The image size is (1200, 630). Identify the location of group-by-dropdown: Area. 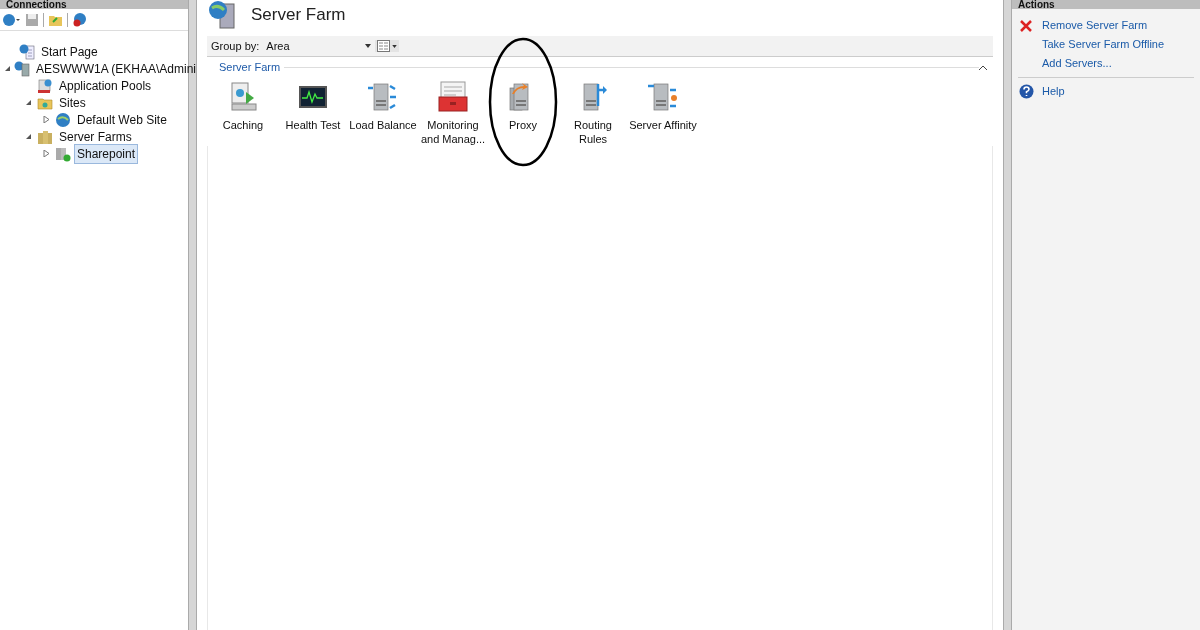
(319, 46).